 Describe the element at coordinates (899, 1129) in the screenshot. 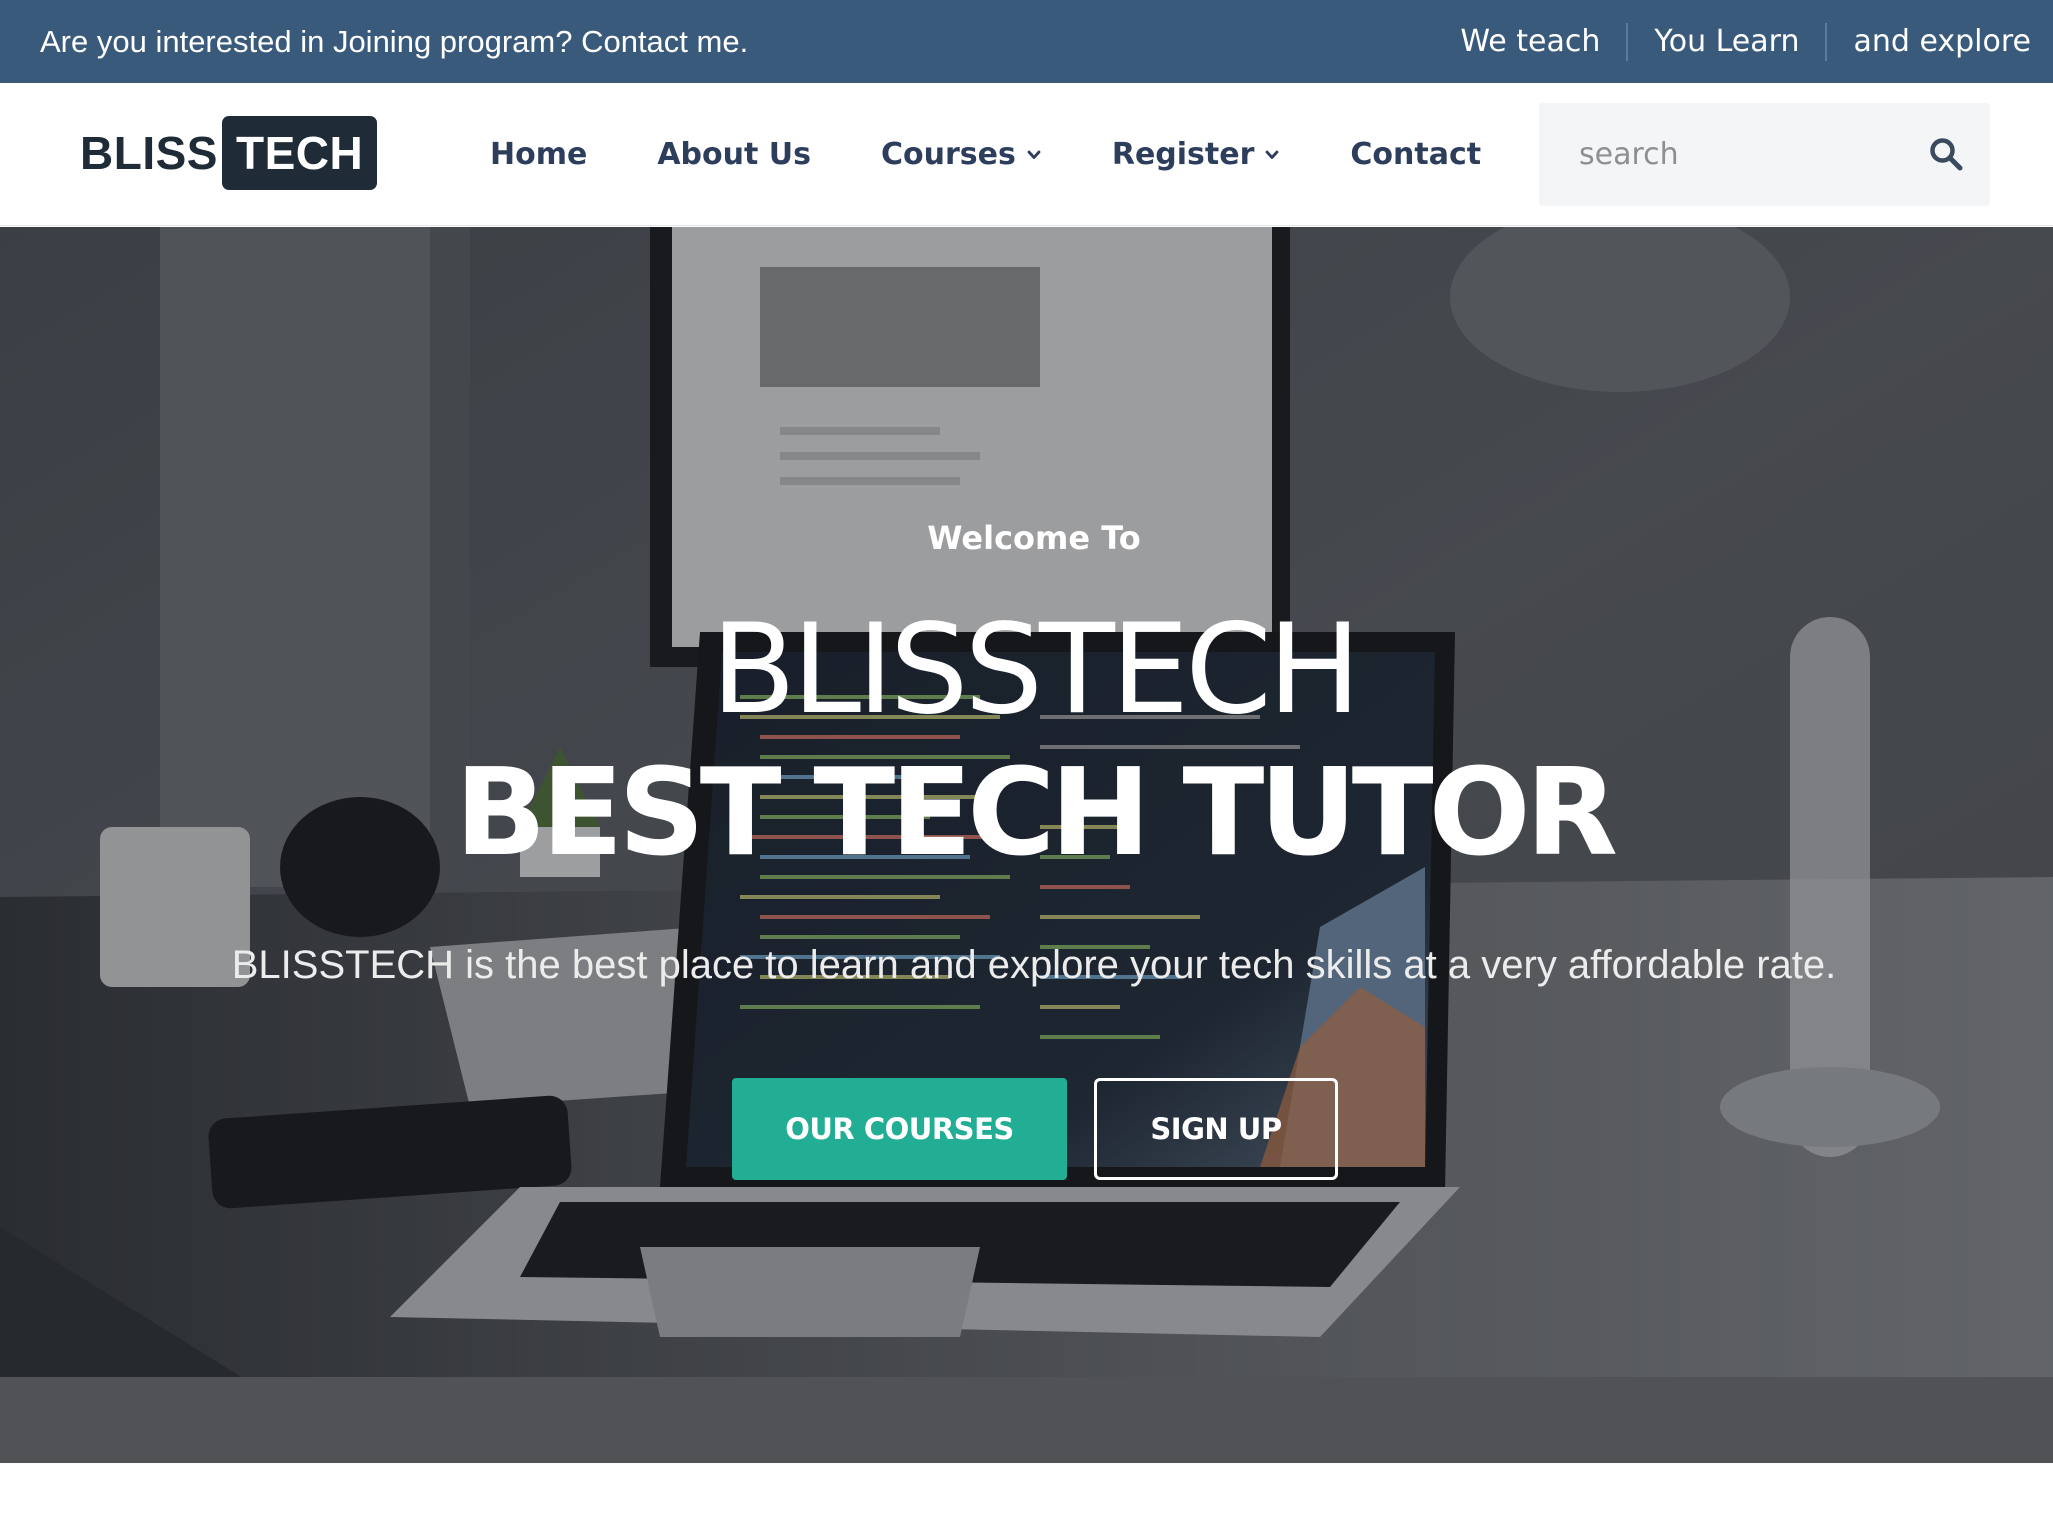

I see `our-courses-button: OUR COURSES` at that location.